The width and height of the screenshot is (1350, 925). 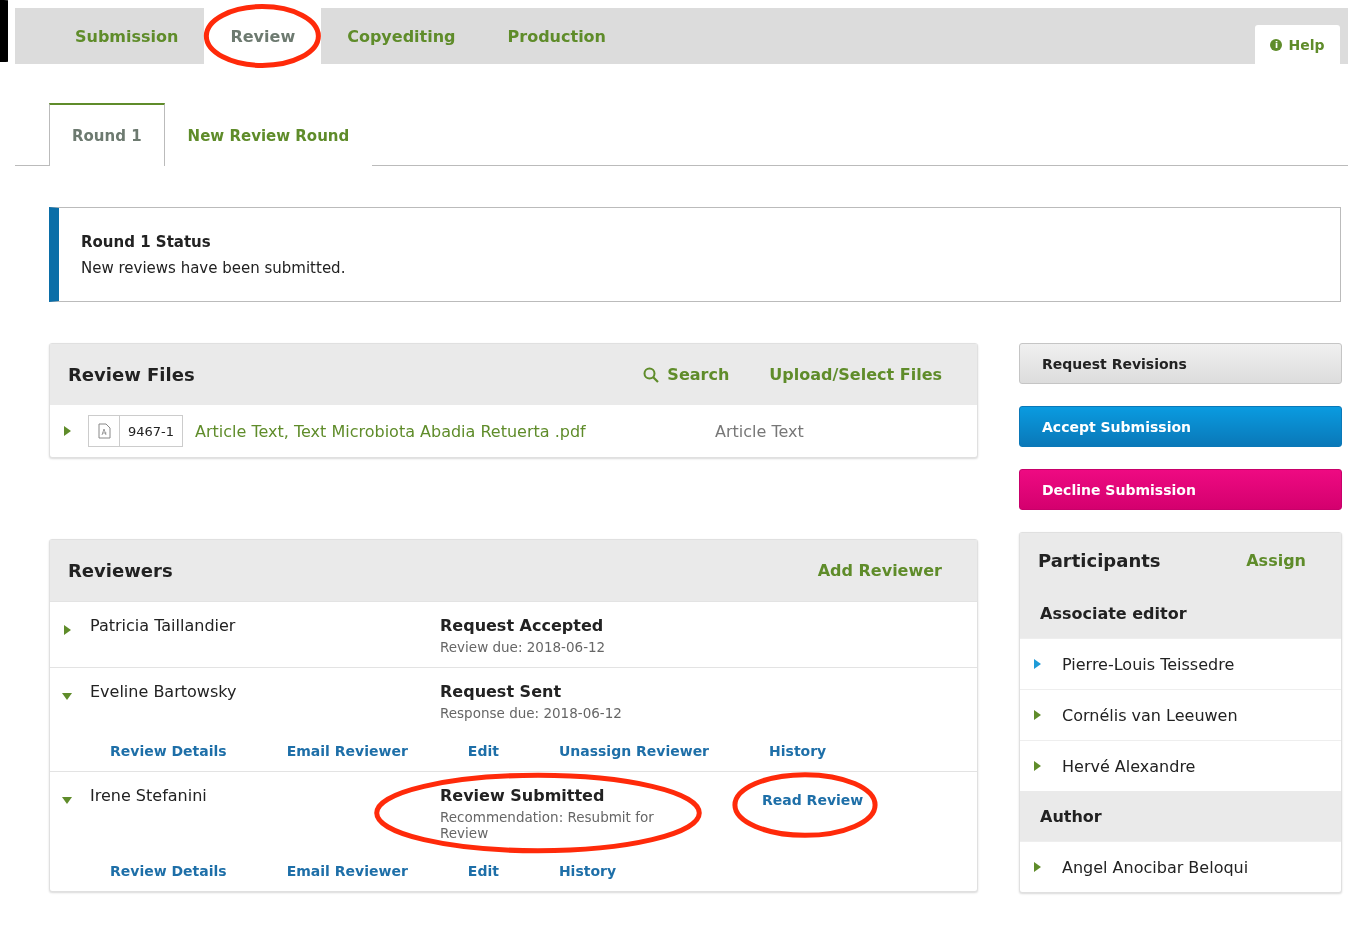 I want to click on role-heading: Associate editor, so click(x=1180, y=613).